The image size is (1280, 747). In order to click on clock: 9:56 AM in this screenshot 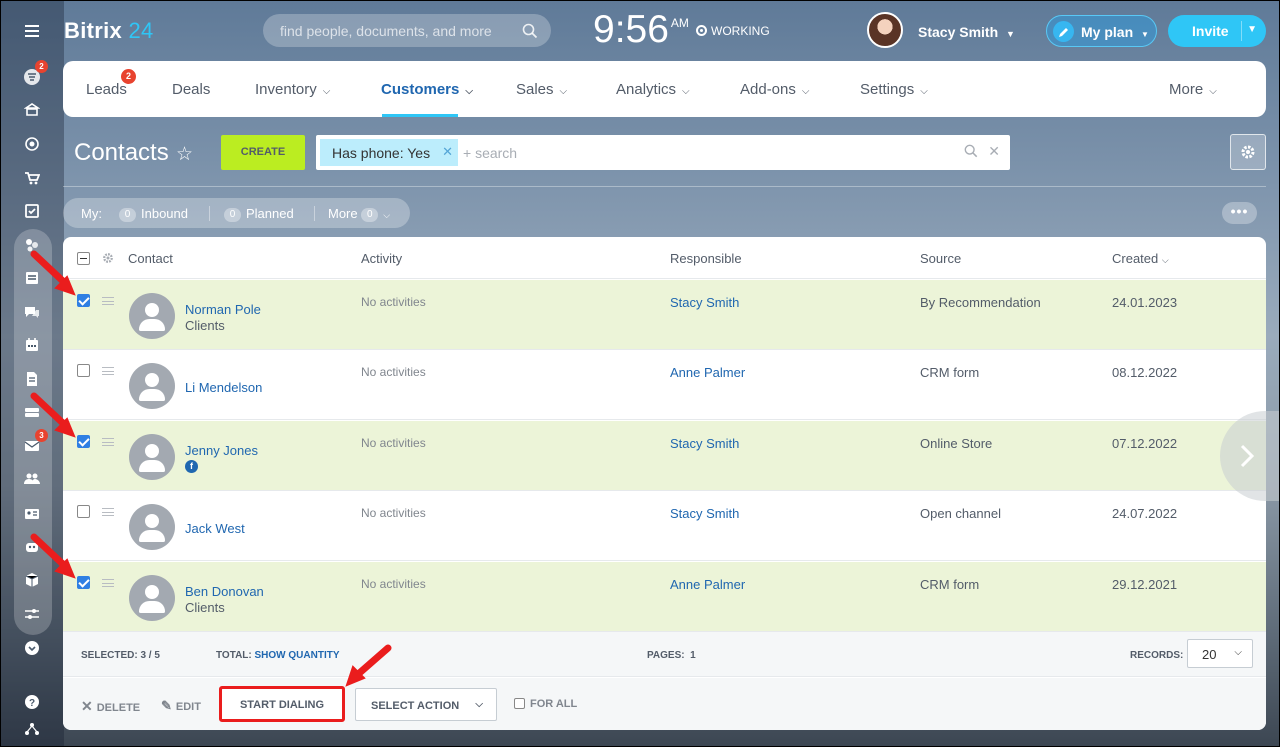, I will do `click(641, 30)`.